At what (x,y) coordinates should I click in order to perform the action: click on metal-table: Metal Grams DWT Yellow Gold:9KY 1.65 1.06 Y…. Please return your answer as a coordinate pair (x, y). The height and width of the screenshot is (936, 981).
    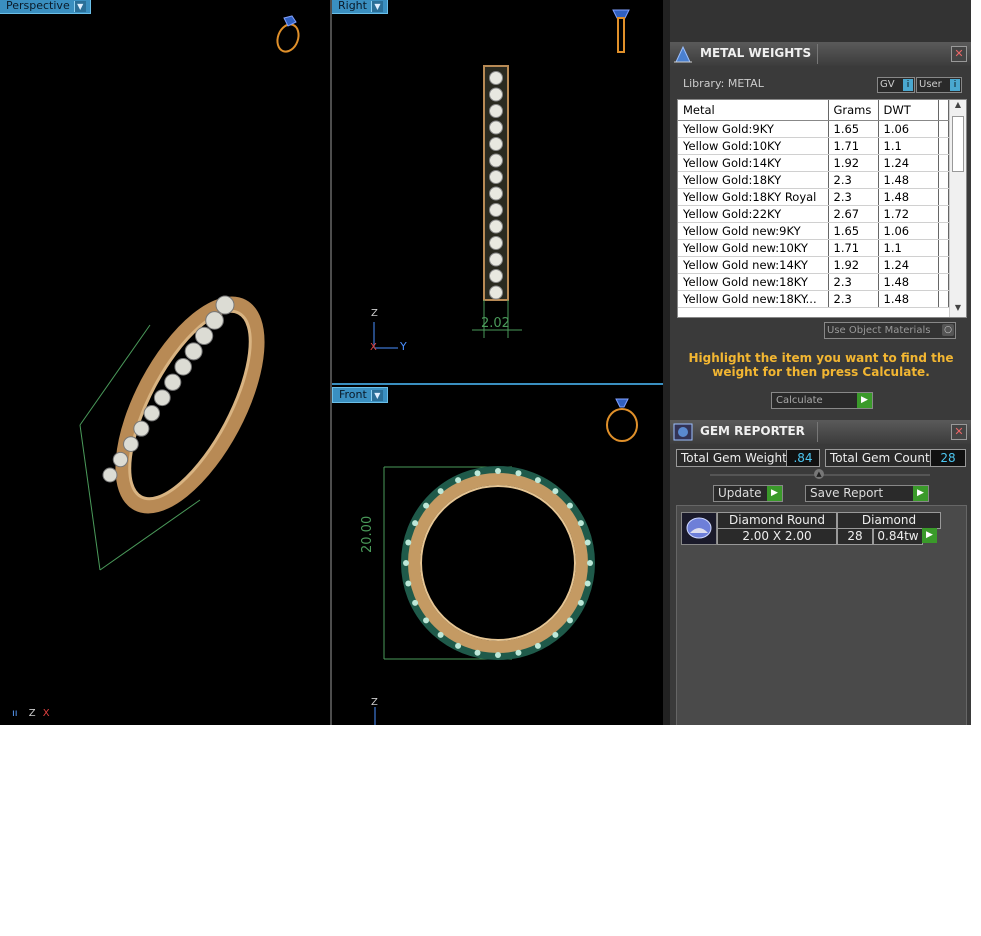
    Looking at the image, I should click on (813, 204).